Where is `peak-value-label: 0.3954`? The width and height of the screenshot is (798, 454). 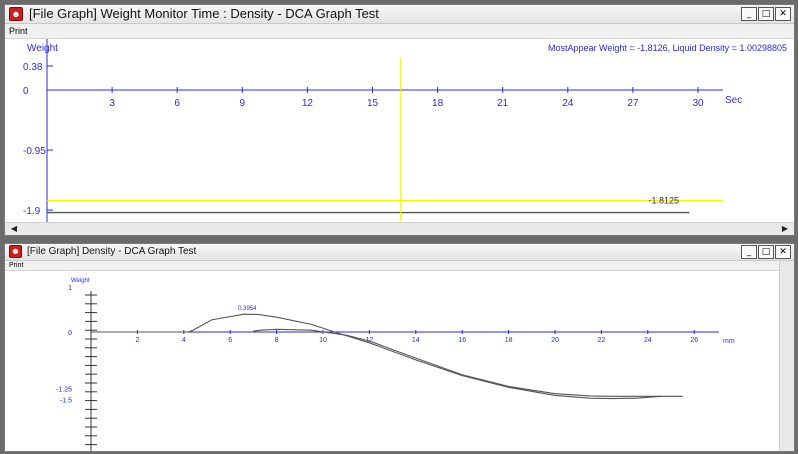
peak-value-label: 0.3954 is located at coordinates (247, 309).